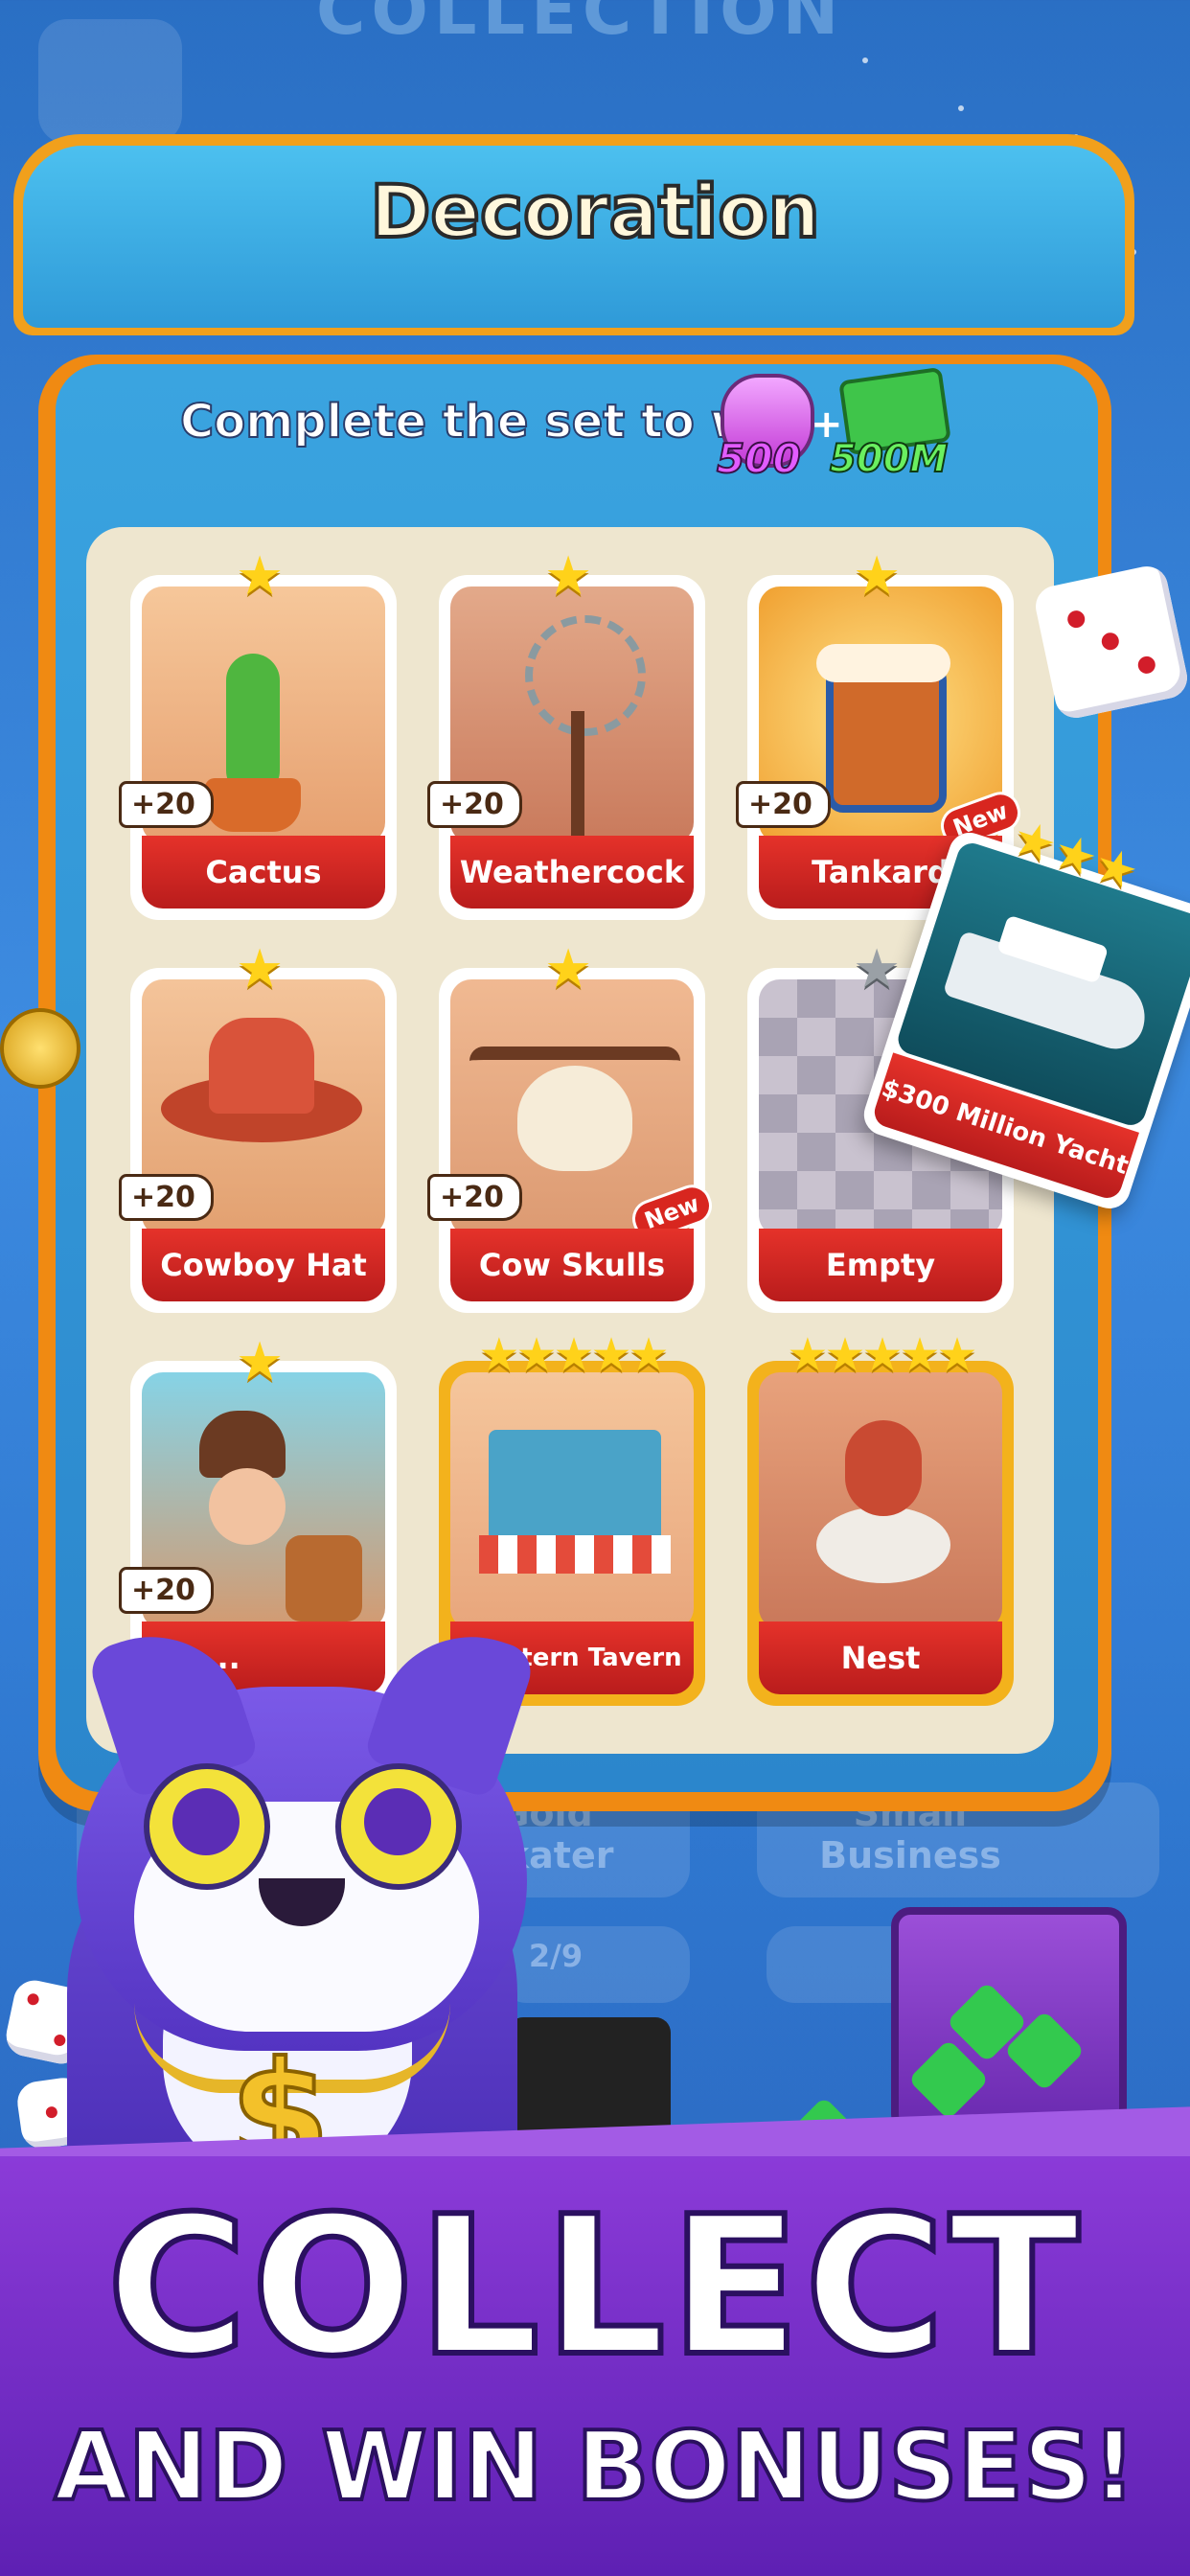 The width and height of the screenshot is (1190, 2576). What do you see at coordinates (1110, 642) in the screenshot?
I see `dice-icon` at bounding box center [1110, 642].